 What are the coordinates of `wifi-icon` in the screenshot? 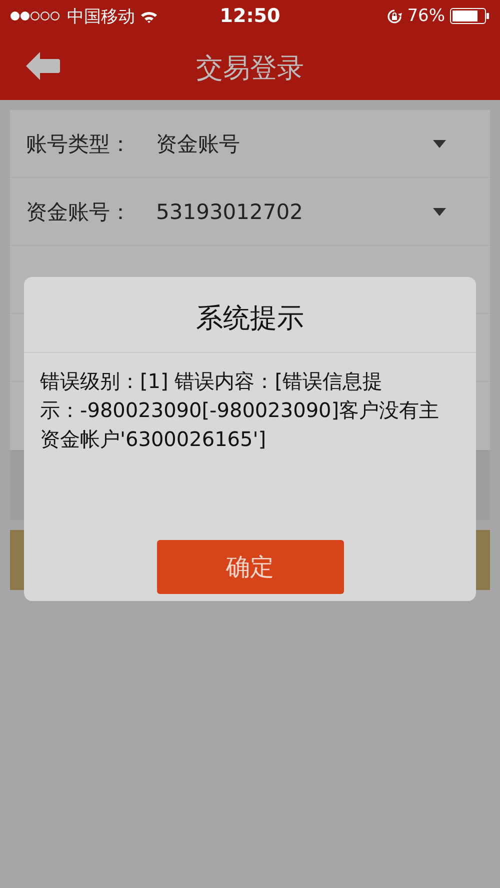 It's located at (149, 16).